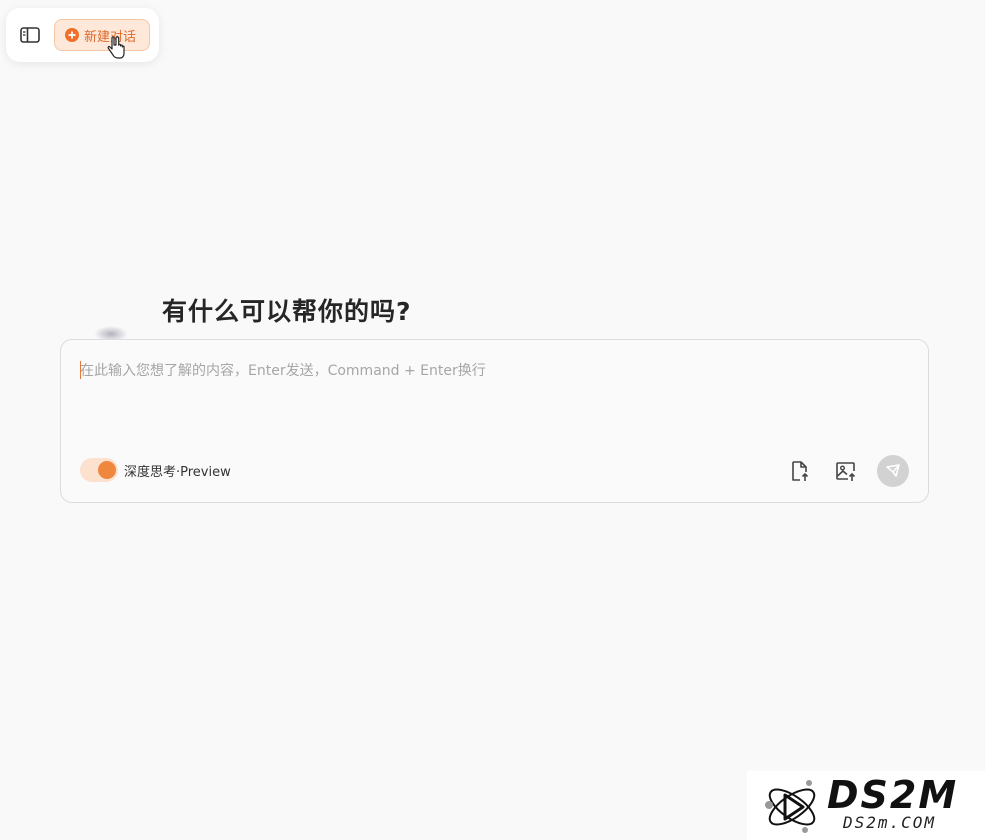  Describe the element at coordinates (790, 806) in the screenshot. I see `ds2m-logo-icon` at that location.